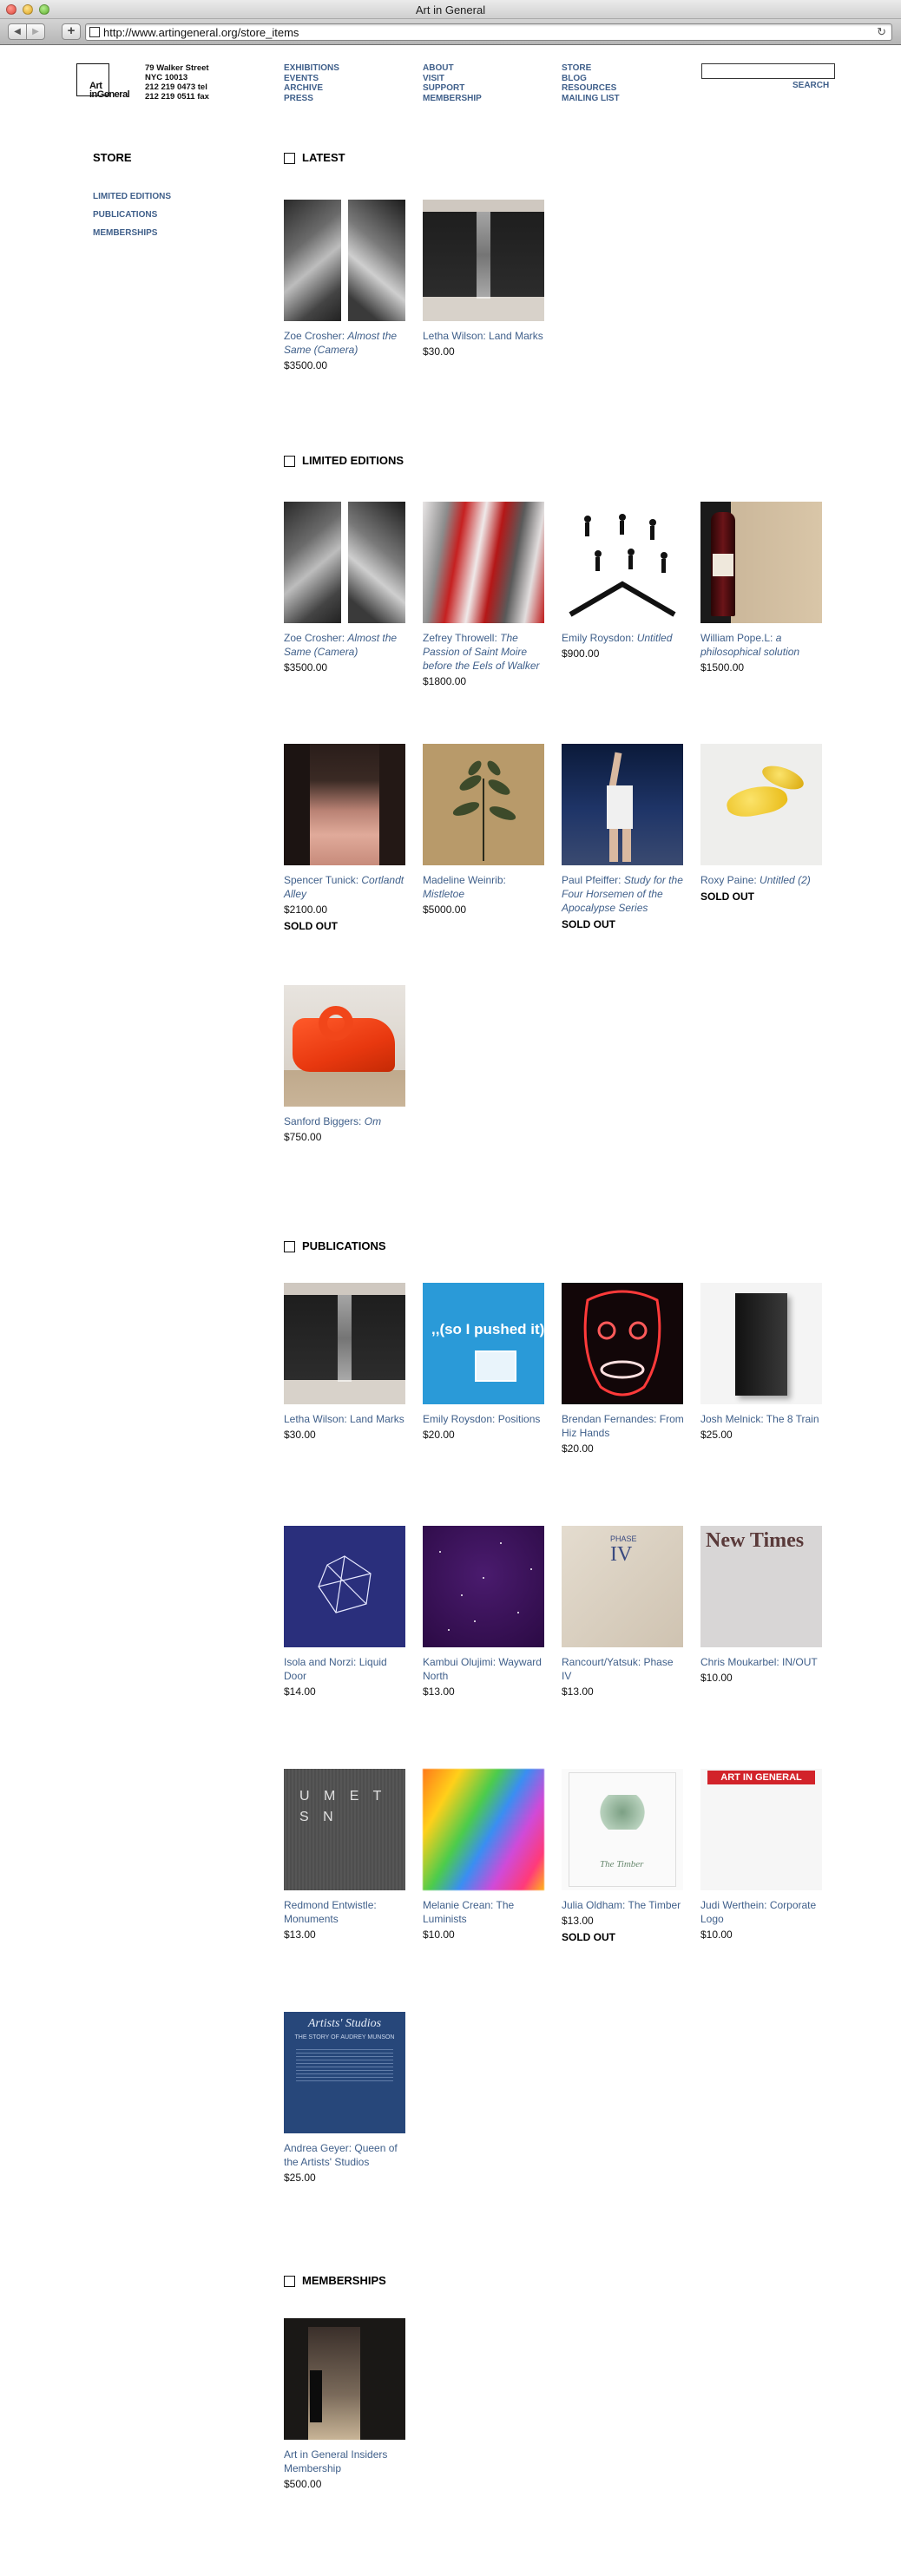 The width and height of the screenshot is (901, 2576). I want to click on reload-icon: ↻, so click(881, 32).